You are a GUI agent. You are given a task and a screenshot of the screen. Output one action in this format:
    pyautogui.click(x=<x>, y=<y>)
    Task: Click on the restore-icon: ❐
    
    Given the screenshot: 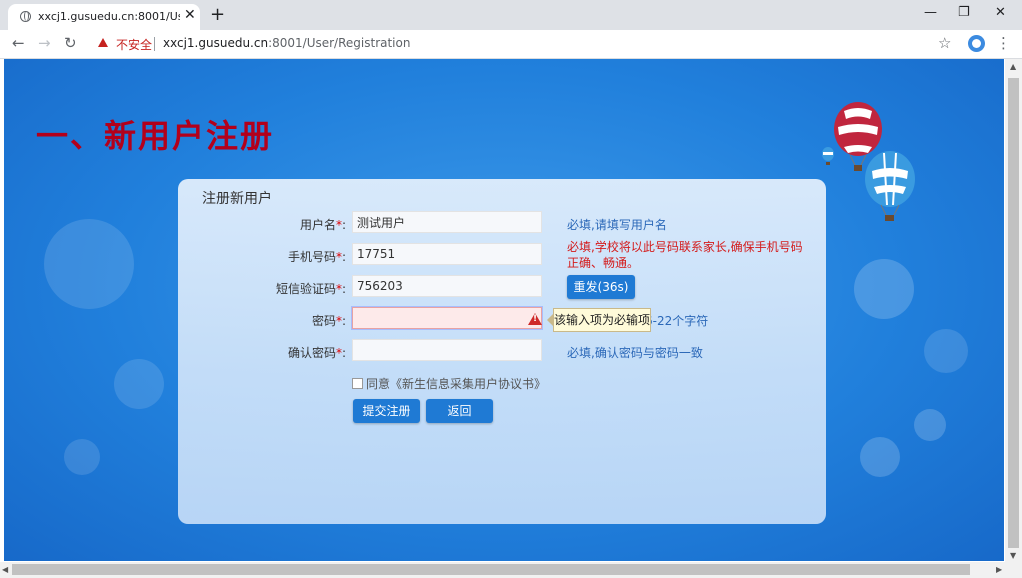 What is the action you would take?
    pyautogui.click(x=964, y=12)
    